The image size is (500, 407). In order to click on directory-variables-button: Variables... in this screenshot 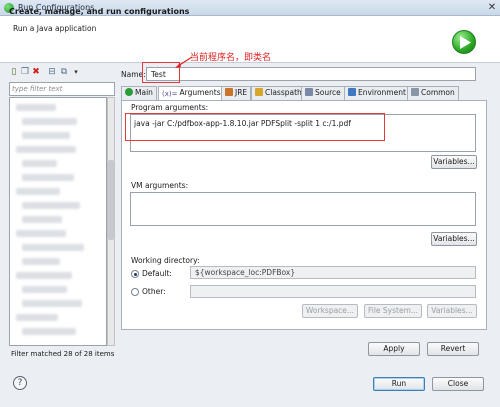, I will do `click(452, 311)`.